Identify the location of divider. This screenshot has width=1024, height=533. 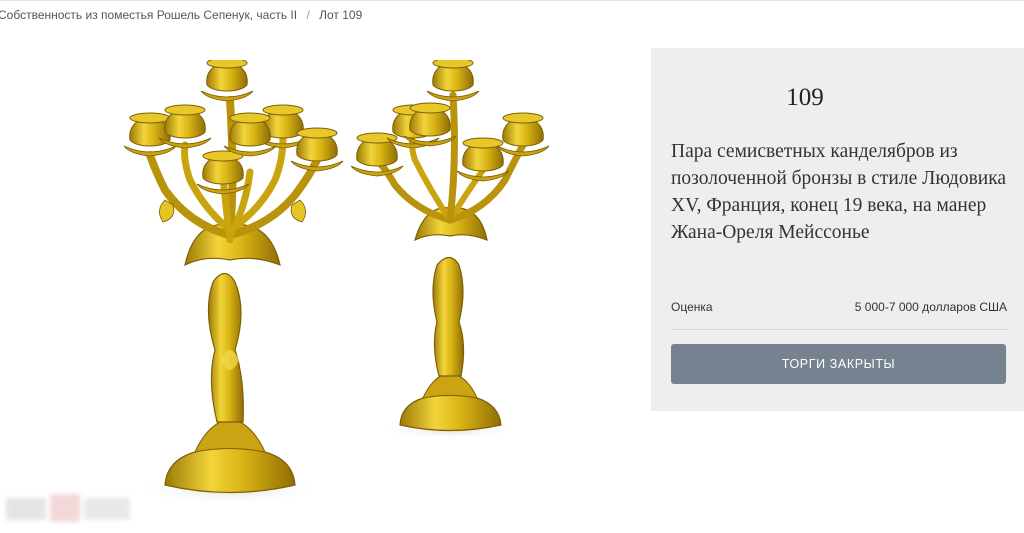
(839, 329).